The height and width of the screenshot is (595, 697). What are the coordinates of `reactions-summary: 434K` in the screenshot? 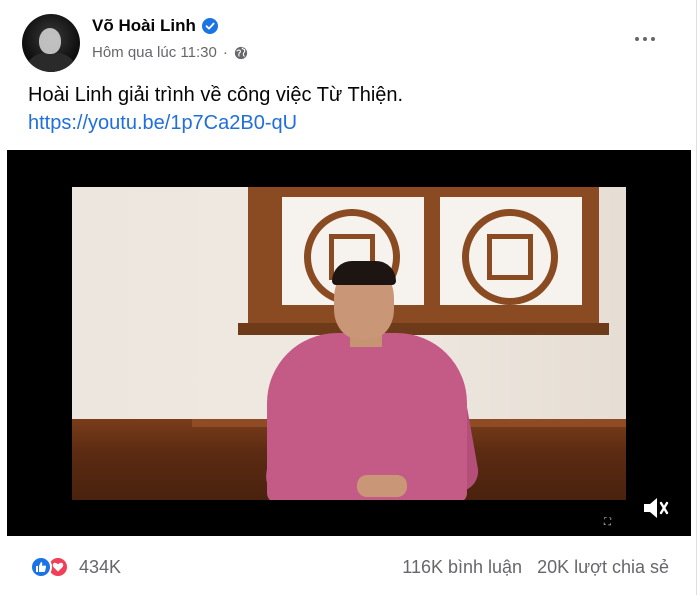 It's located at (75, 567).